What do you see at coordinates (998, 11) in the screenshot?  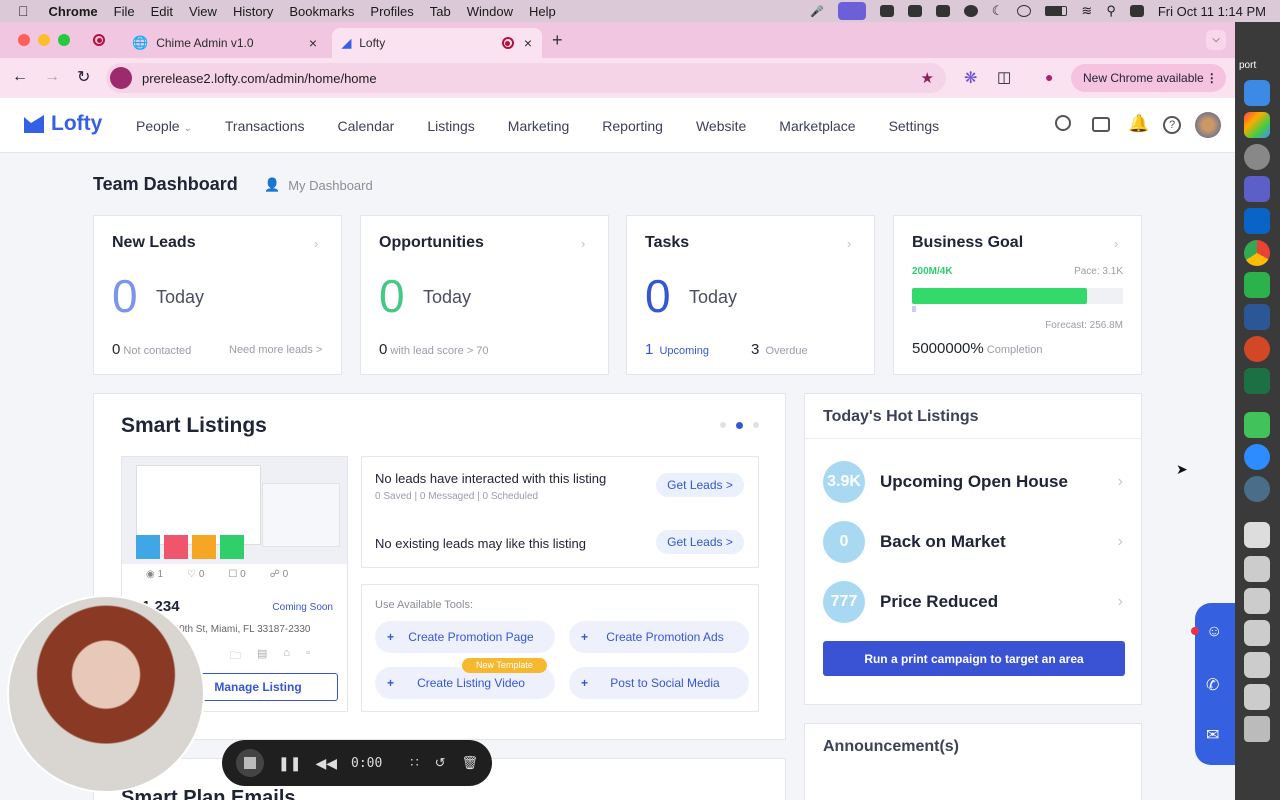 I see `moon-icon: ☾` at bounding box center [998, 11].